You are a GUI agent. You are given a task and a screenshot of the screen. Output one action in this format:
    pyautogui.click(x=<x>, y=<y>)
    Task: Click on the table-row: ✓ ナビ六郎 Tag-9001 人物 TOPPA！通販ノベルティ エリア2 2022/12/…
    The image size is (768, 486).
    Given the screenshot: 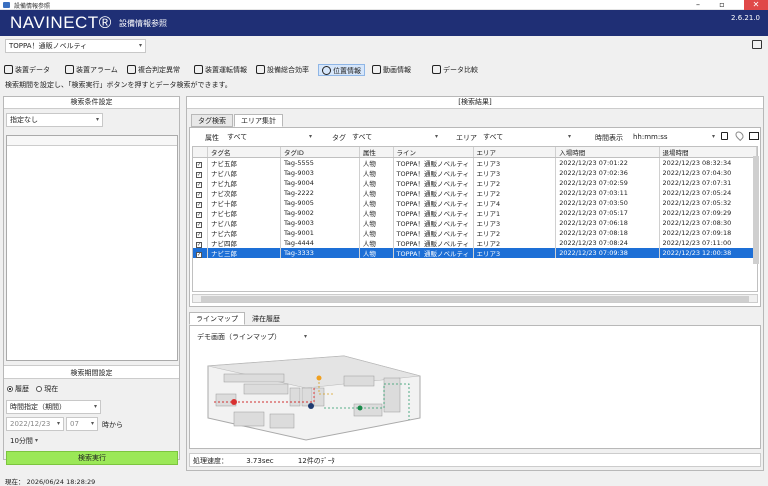 What is the action you would take?
    pyautogui.click(x=475, y=233)
    